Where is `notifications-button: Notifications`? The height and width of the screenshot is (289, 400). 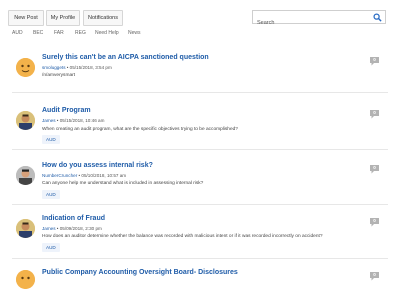
notifications-button: Notifications is located at coordinates (103, 18).